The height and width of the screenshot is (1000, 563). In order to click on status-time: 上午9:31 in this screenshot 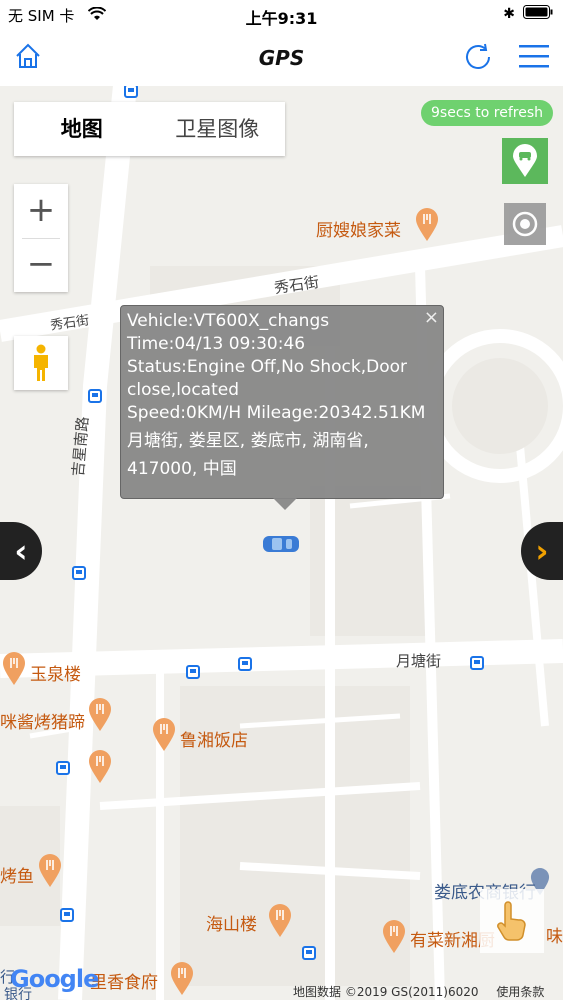, I will do `click(281, 18)`.